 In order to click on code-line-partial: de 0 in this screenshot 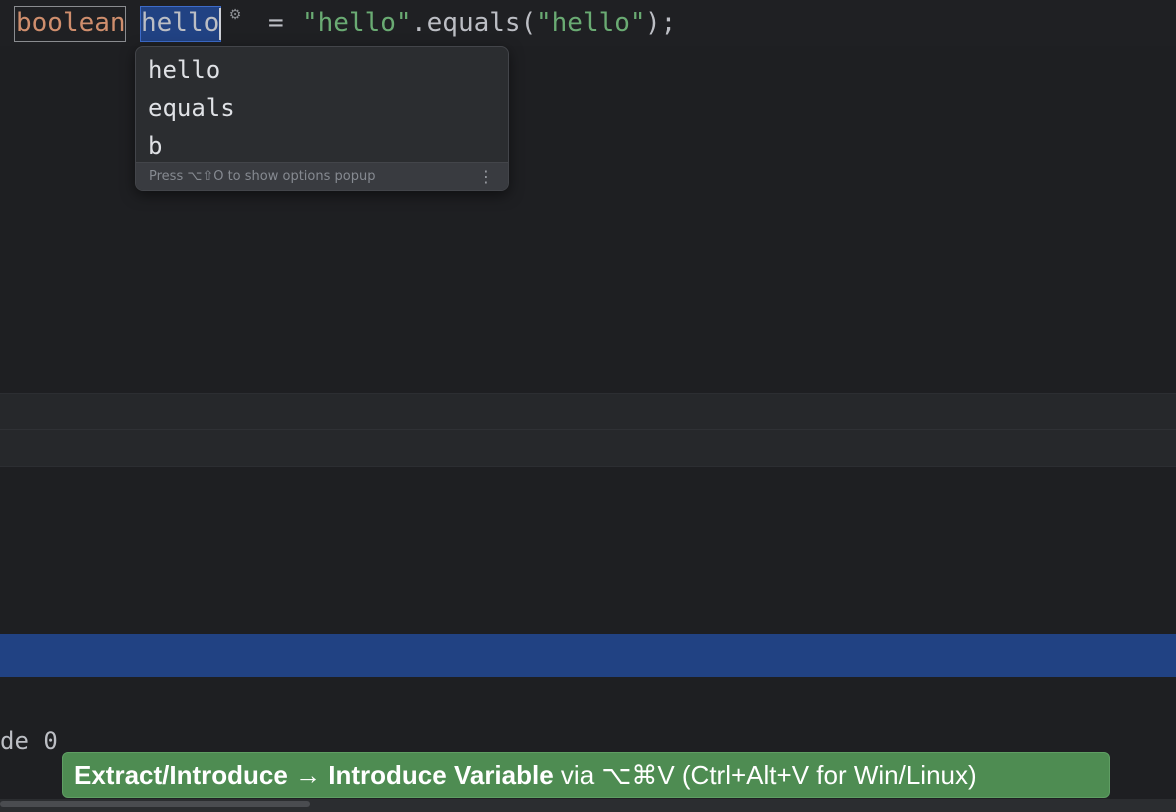, I will do `click(29, 741)`.